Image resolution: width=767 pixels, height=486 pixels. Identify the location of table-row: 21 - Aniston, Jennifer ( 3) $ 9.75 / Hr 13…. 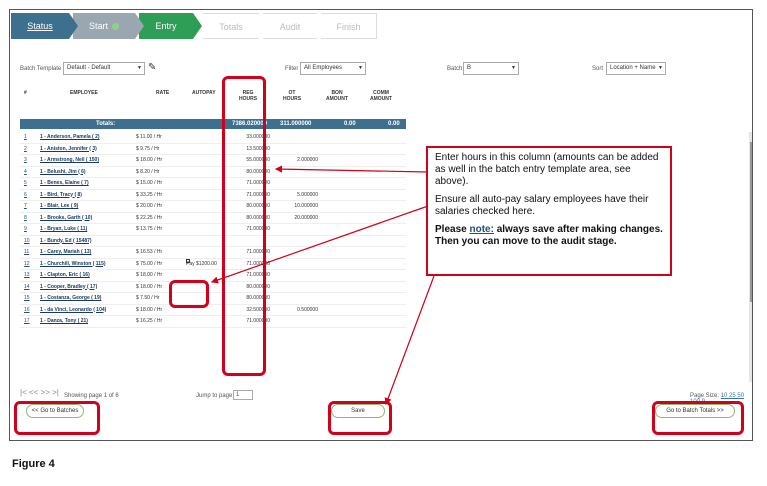
(213, 150).